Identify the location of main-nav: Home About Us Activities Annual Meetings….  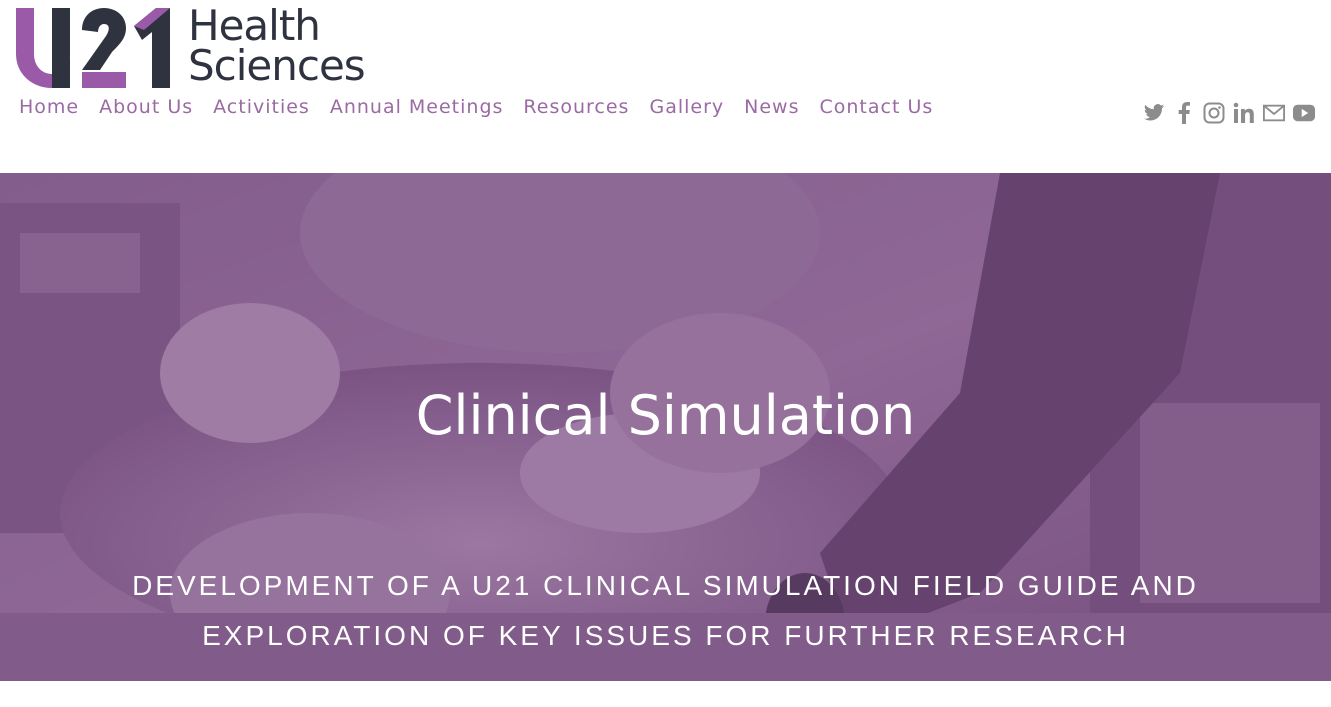
(486, 107).